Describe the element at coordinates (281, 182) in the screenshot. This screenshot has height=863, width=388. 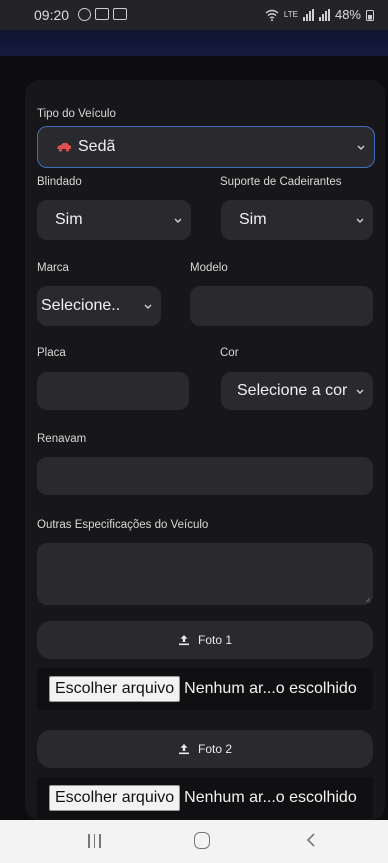
I see `suporte-label: Suporte de Cadeirantes` at that location.